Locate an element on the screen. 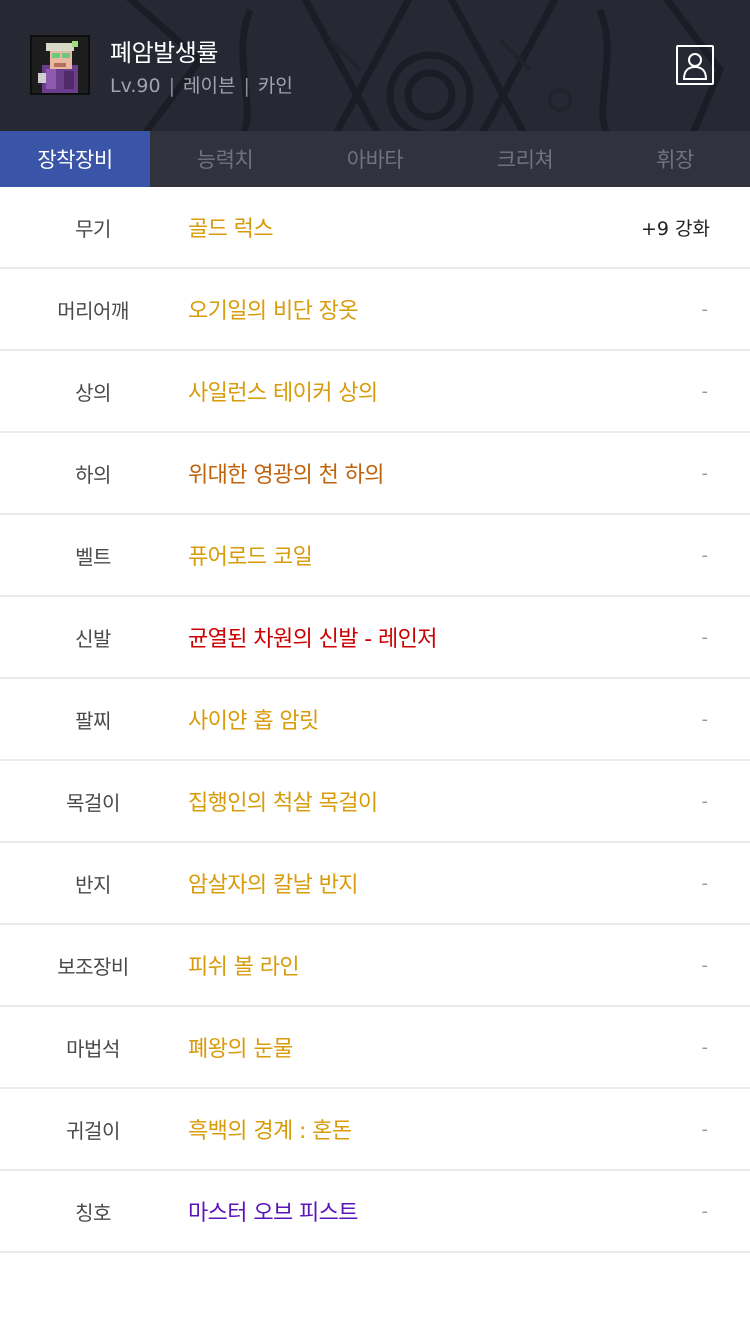 This screenshot has height=1334, width=750. equipment-item-name: 집행인의 척살 목걸이 is located at coordinates (283, 801).